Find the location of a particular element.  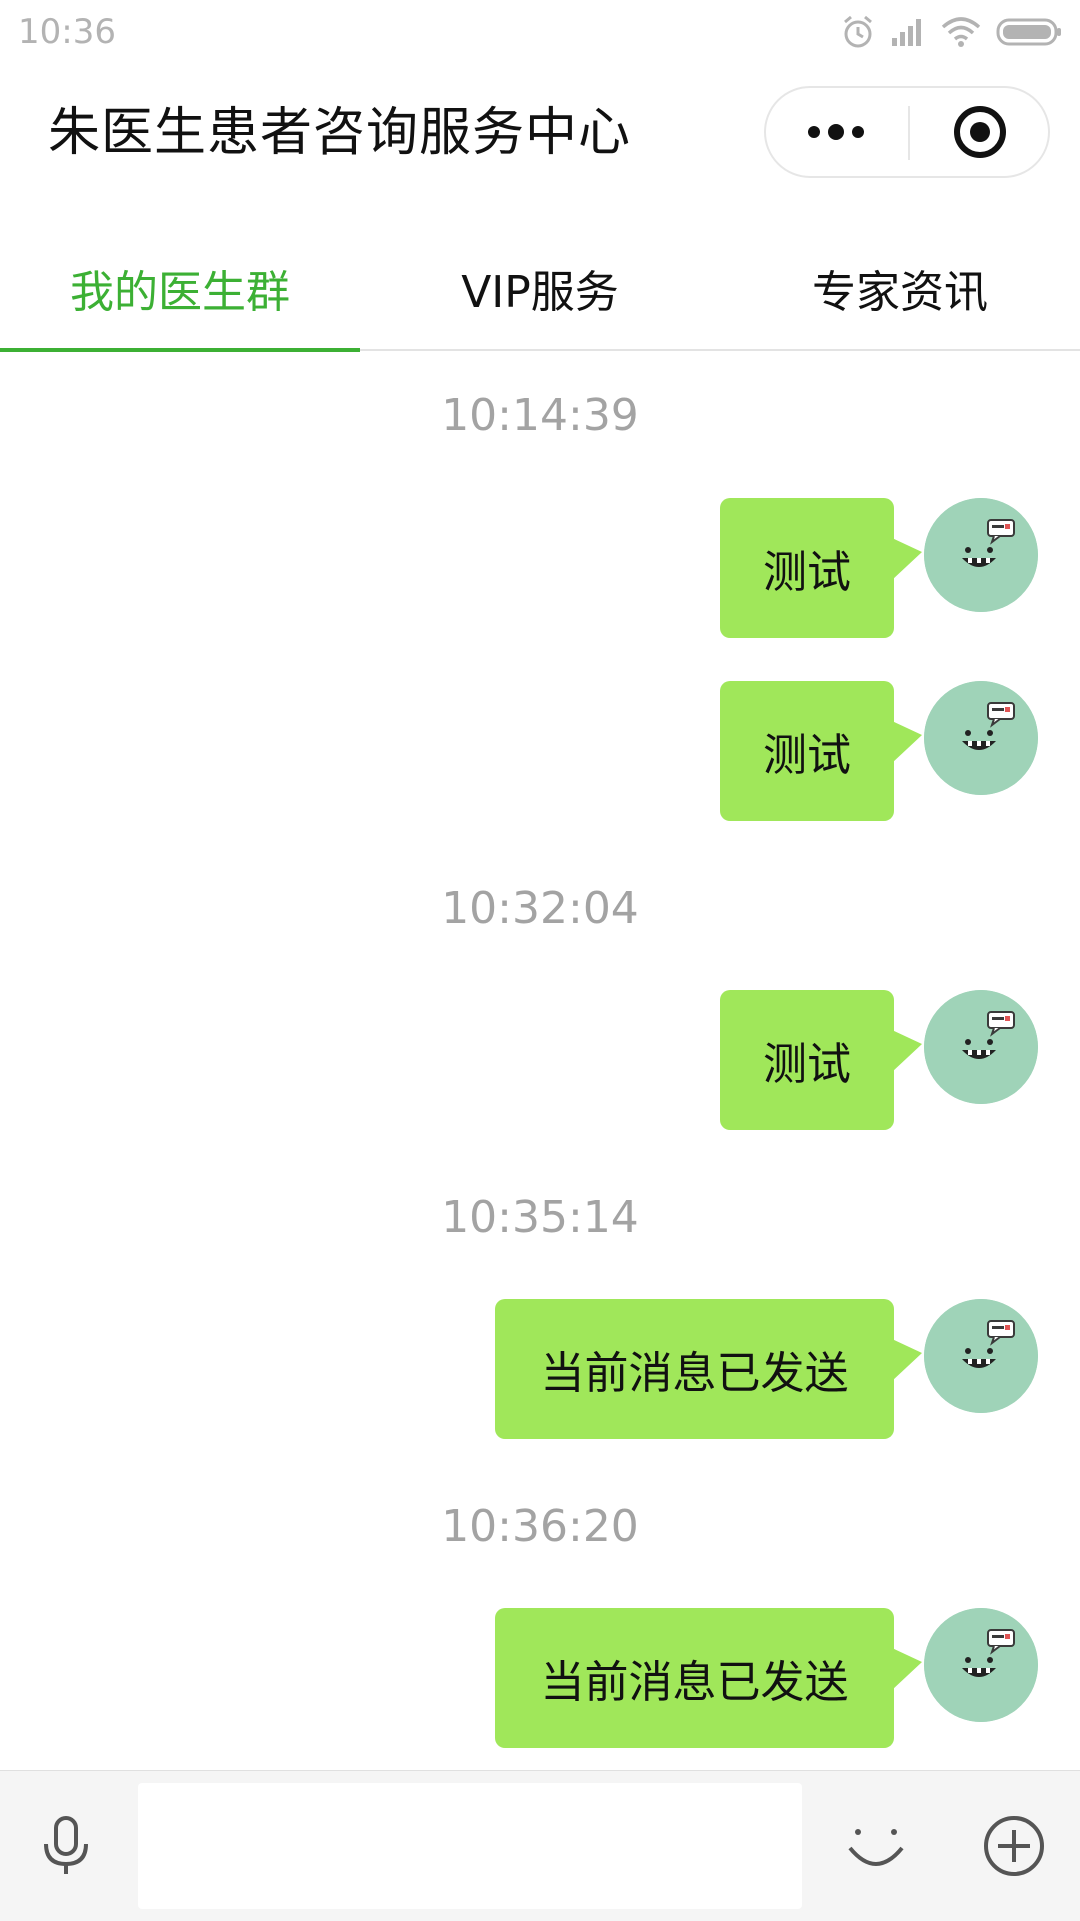

message-timestamp: 10:36:20 is located at coordinates (540, 1526).